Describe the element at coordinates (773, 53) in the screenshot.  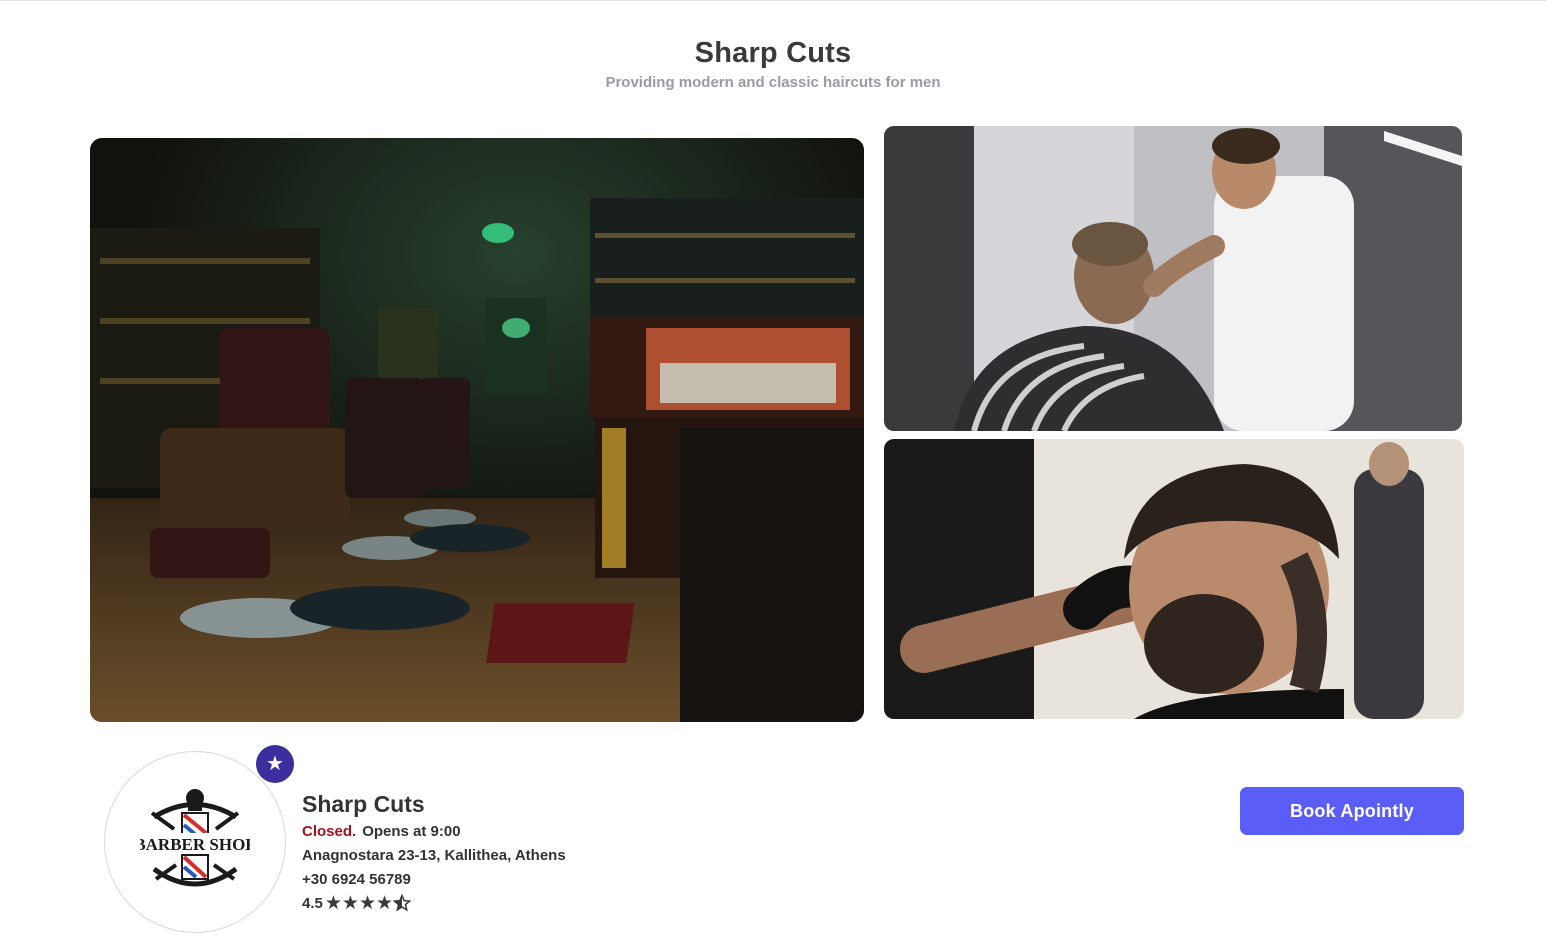
I see `page-title: Sharp Cuts` at that location.